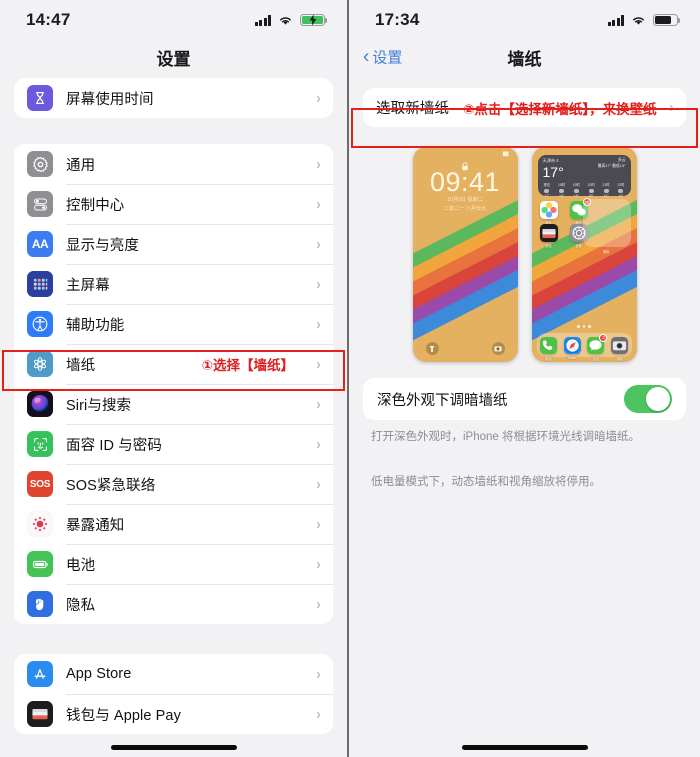  What do you see at coordinates (597, 347) in the screenshot?
I see `messages-icon: 3 信息` at bounding box center [597, 347].